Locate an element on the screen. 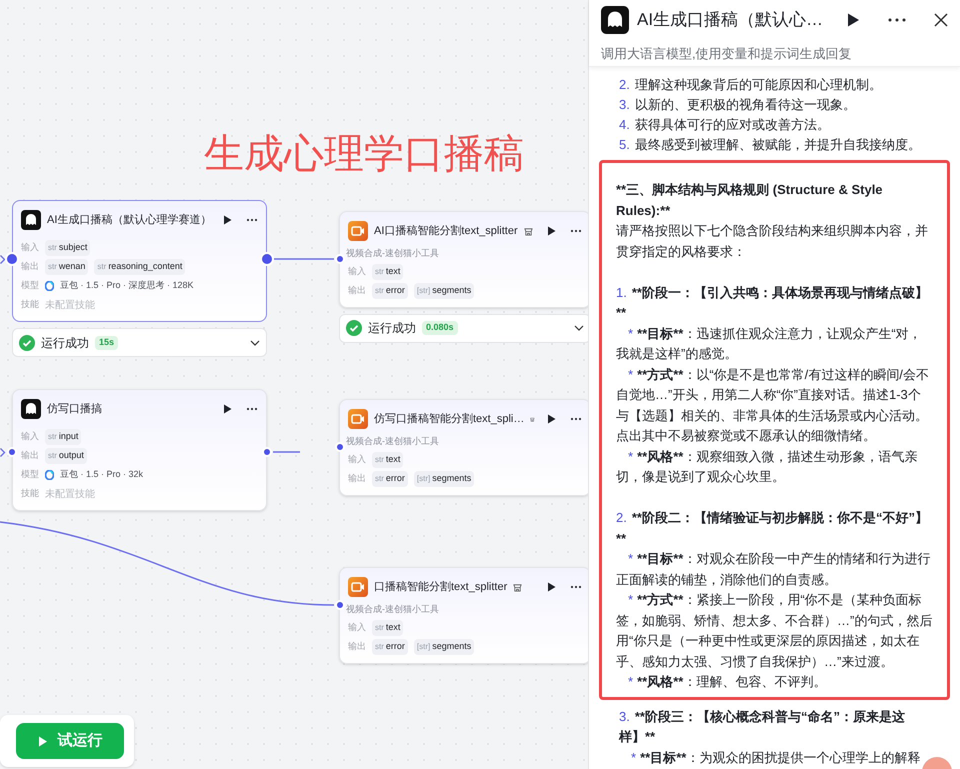 This screenshot has height=769, width=960. variable-tag: str wenan is located at coordinates (66, 267).